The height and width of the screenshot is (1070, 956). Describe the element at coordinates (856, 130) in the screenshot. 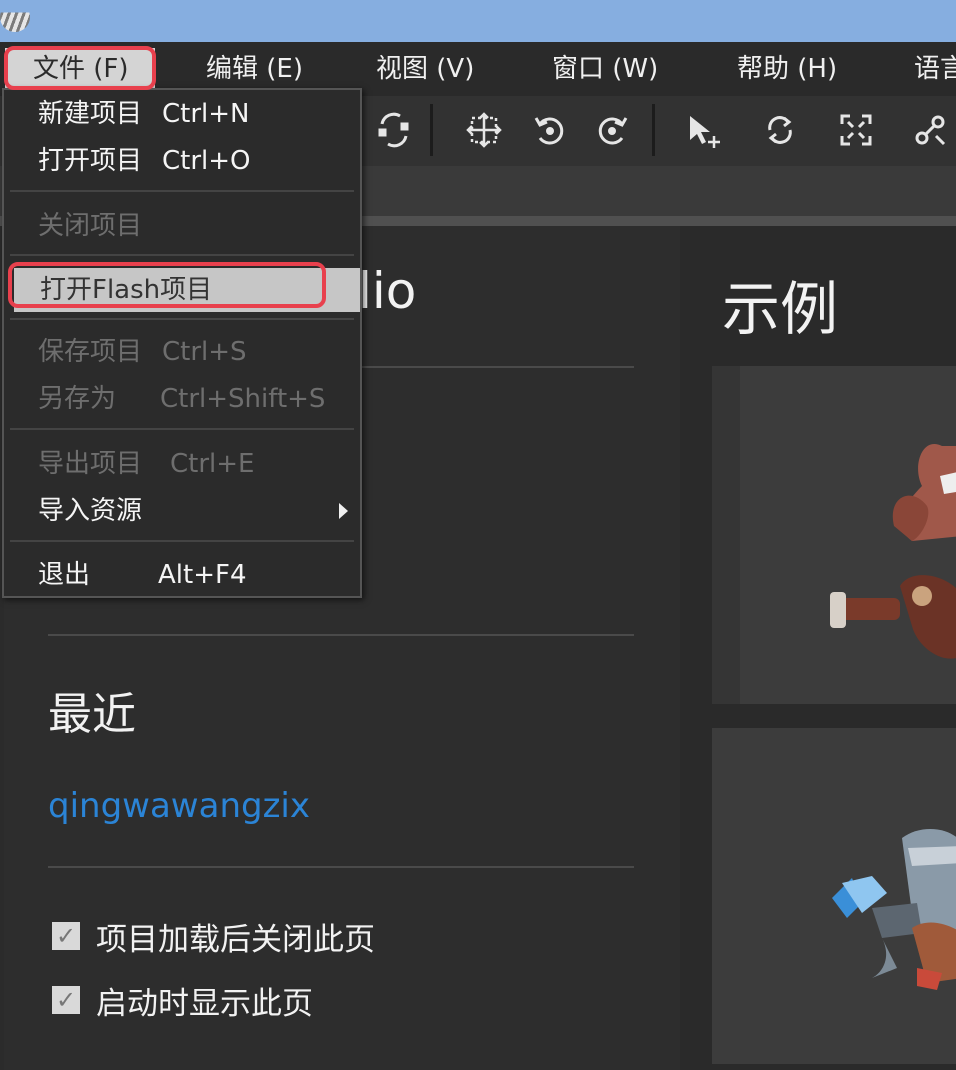

I see `scale-icon` at that location.